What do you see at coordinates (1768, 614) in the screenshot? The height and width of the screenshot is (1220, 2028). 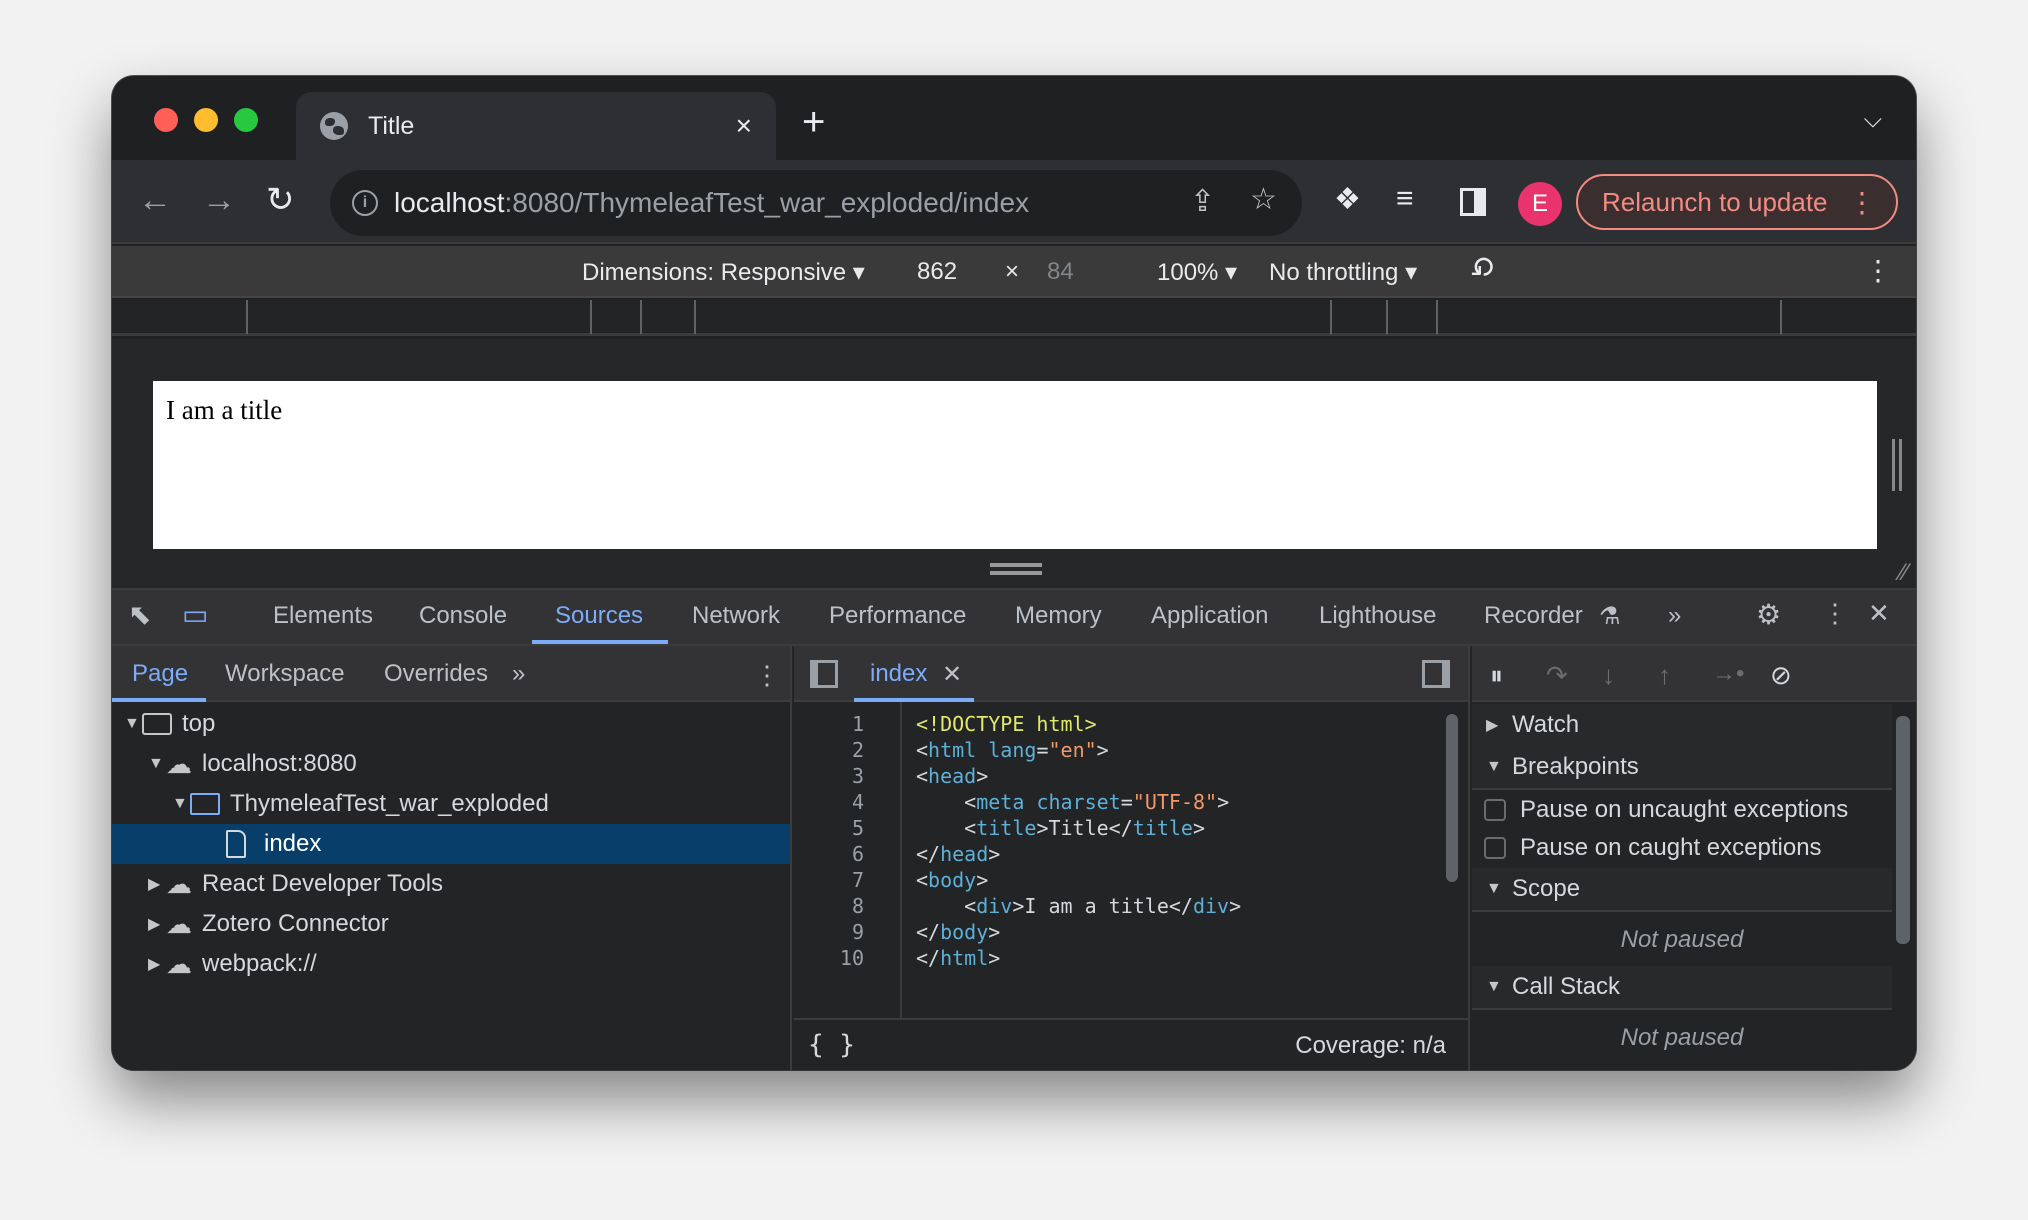 I see `settings-gear-icon: ⚙` at bounding box center [1768, 614].